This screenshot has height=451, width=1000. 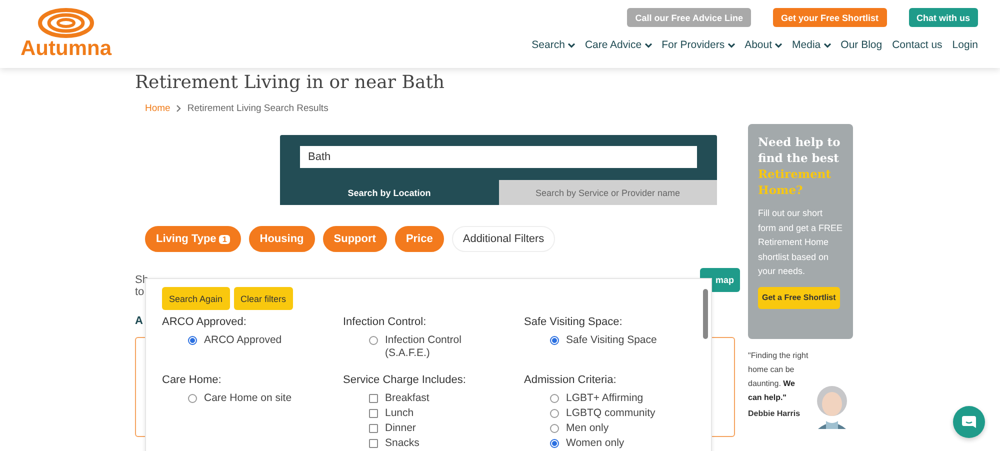 What do you see at coordinates (607, 192) in the screenshot?
I see `search-tab: Search by Service or Provider name` at bounding box center [607, 192].